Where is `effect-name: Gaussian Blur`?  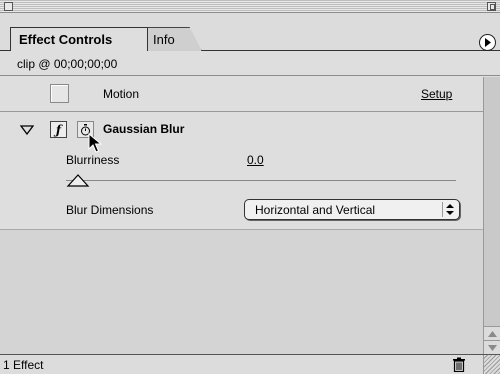
effect-name: Gaussian Blur is located at coordinates (144, 129).